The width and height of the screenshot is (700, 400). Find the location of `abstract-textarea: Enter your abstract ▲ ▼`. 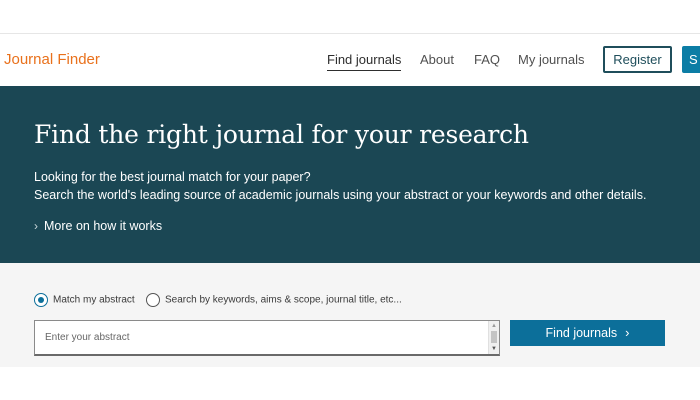

abstract-textarea: Enter your abstract ▲ ▼ is located at coordinates (267, 338).